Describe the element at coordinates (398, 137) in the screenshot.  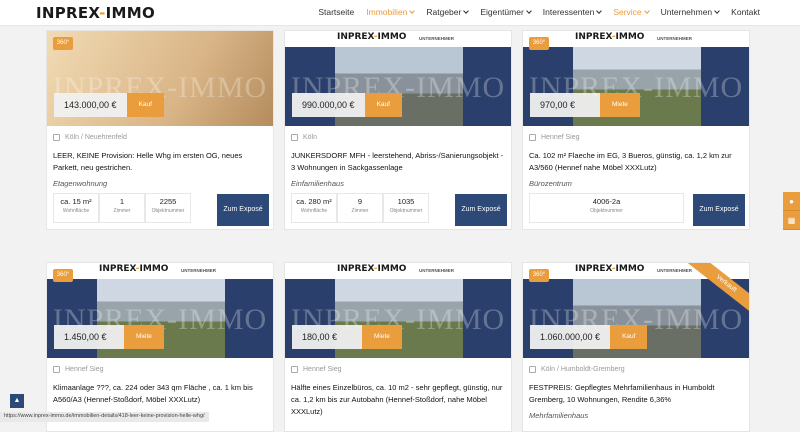
I see `location: Köln` at that location.